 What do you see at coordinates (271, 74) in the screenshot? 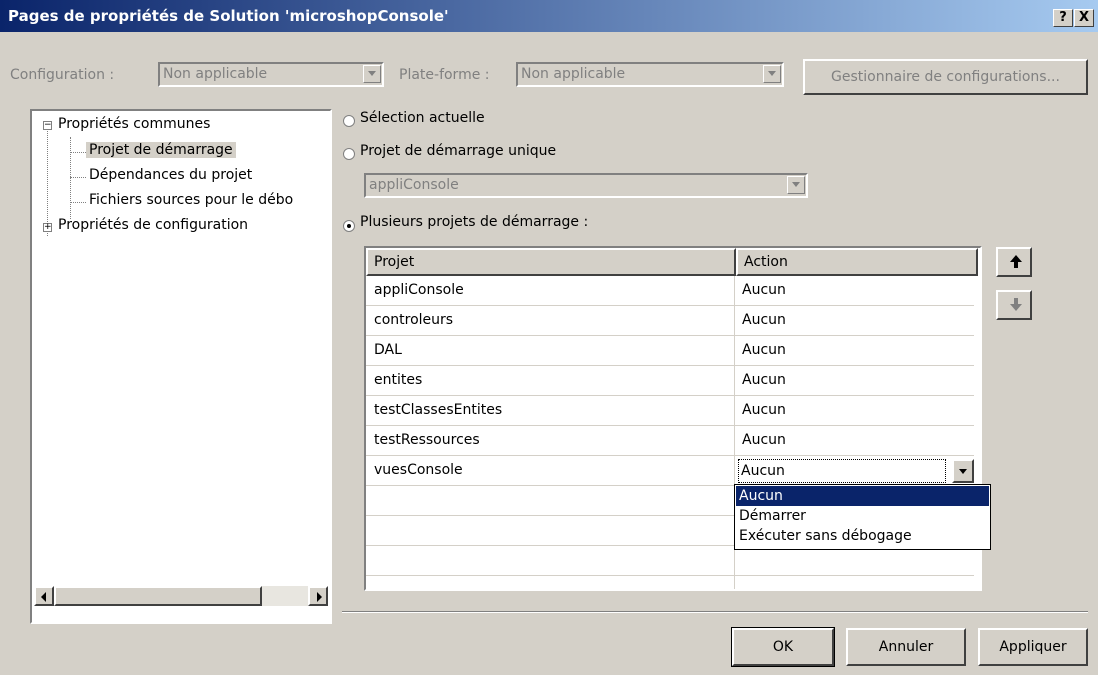
I see `configuration-select: Non applicable` at bounding box center [271, 74].